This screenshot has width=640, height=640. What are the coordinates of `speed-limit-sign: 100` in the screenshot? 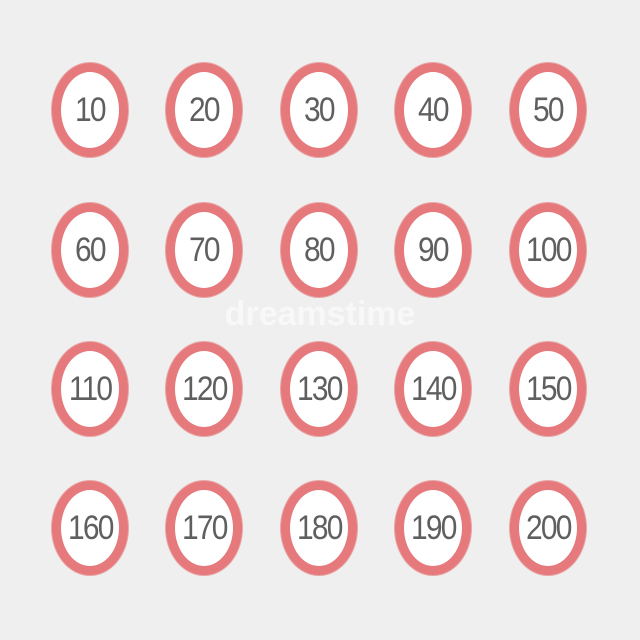 It's located at (548, 250).